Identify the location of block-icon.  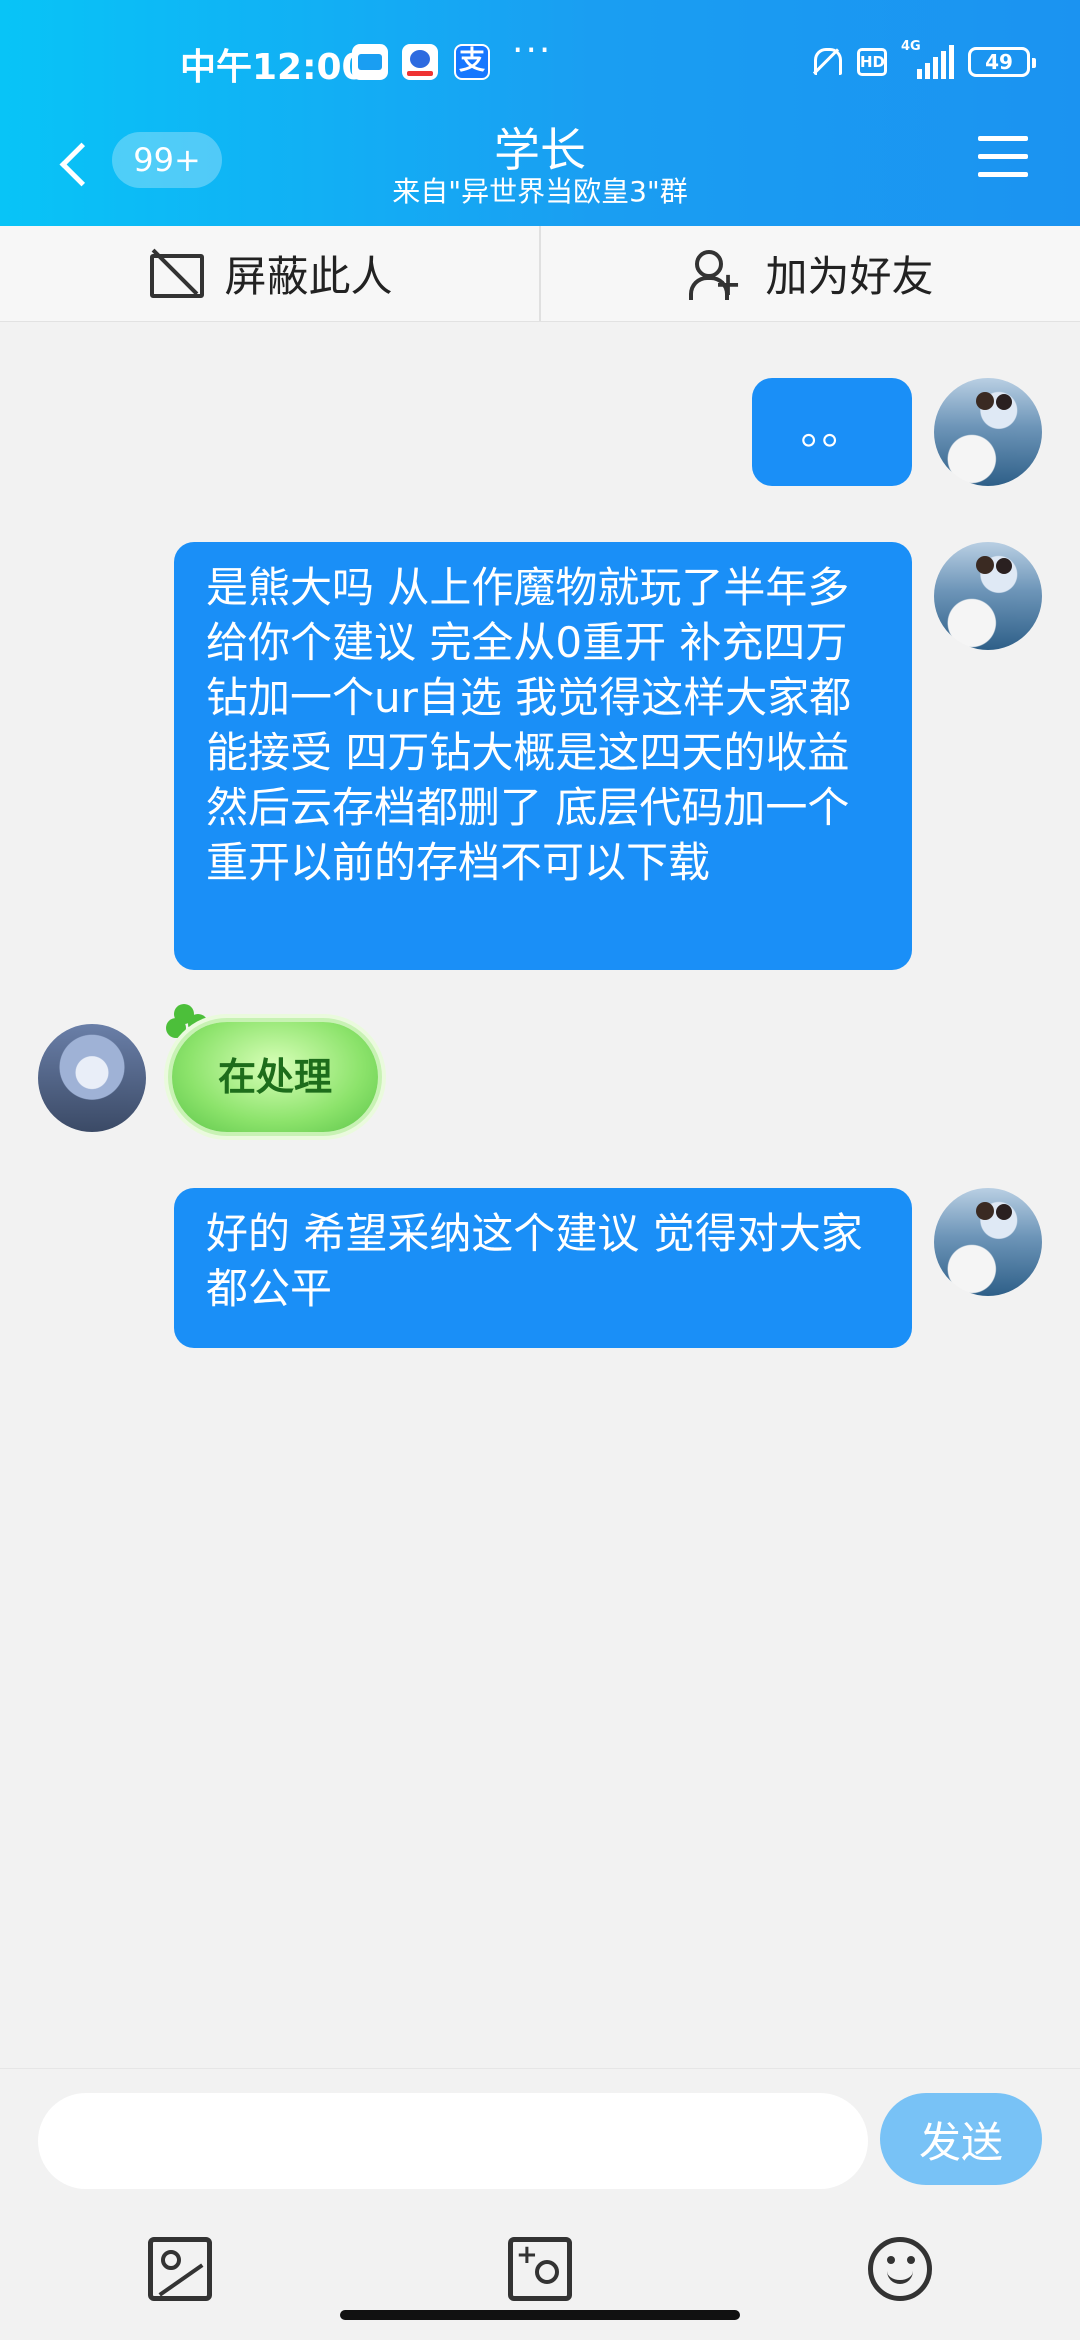
(175, 274).